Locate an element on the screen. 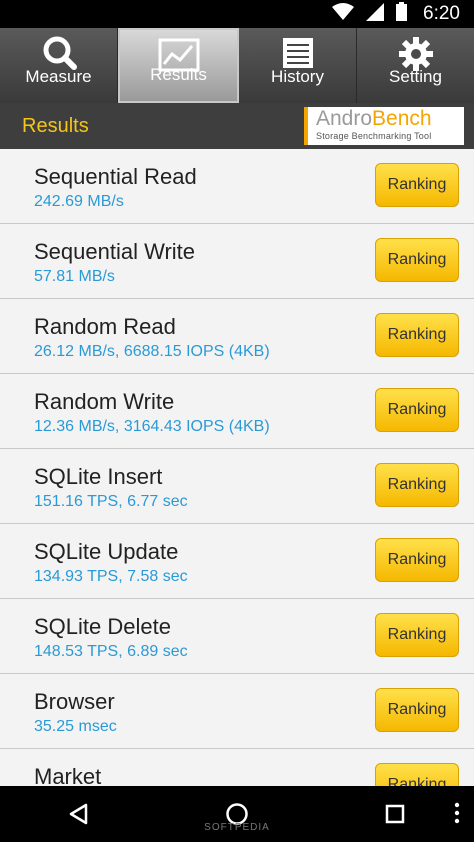 Image resolution: width=474 pixels, height=842 pixels. page-title: Results is located at coordinates (55, 125).